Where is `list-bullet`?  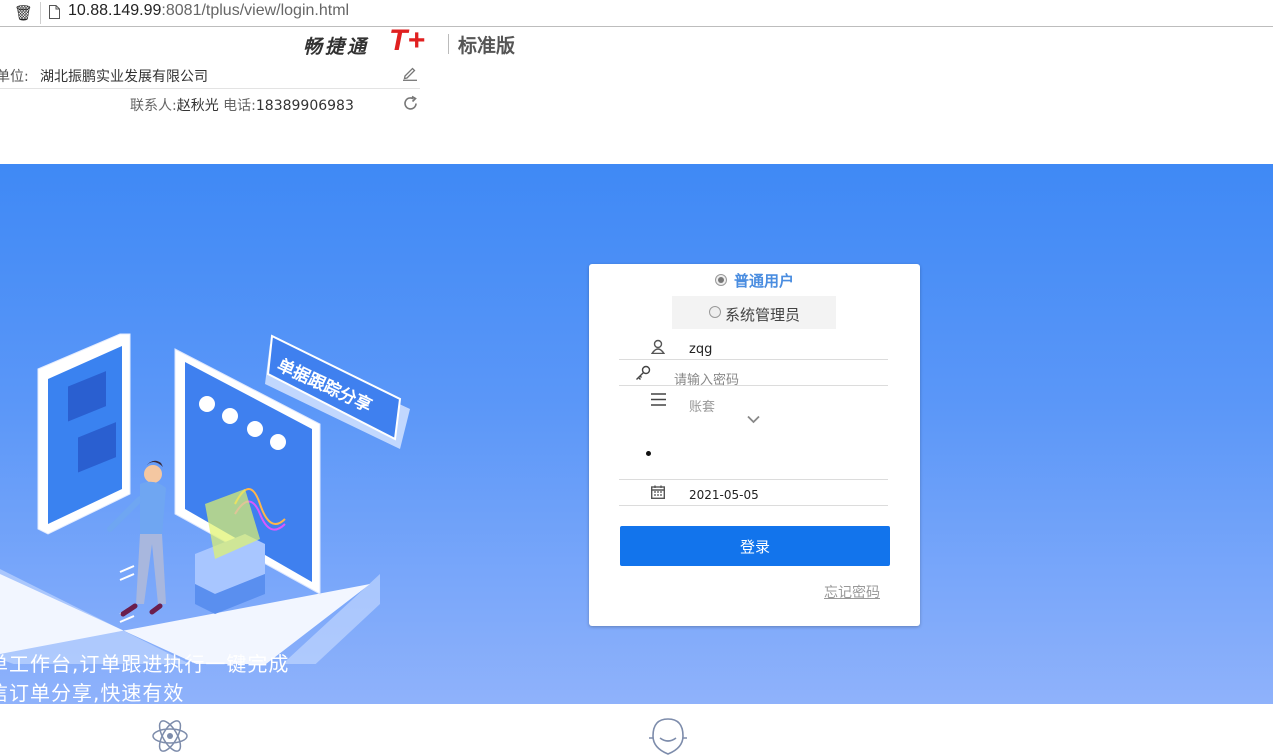
list-bullet is located at coordinates (648, 453).